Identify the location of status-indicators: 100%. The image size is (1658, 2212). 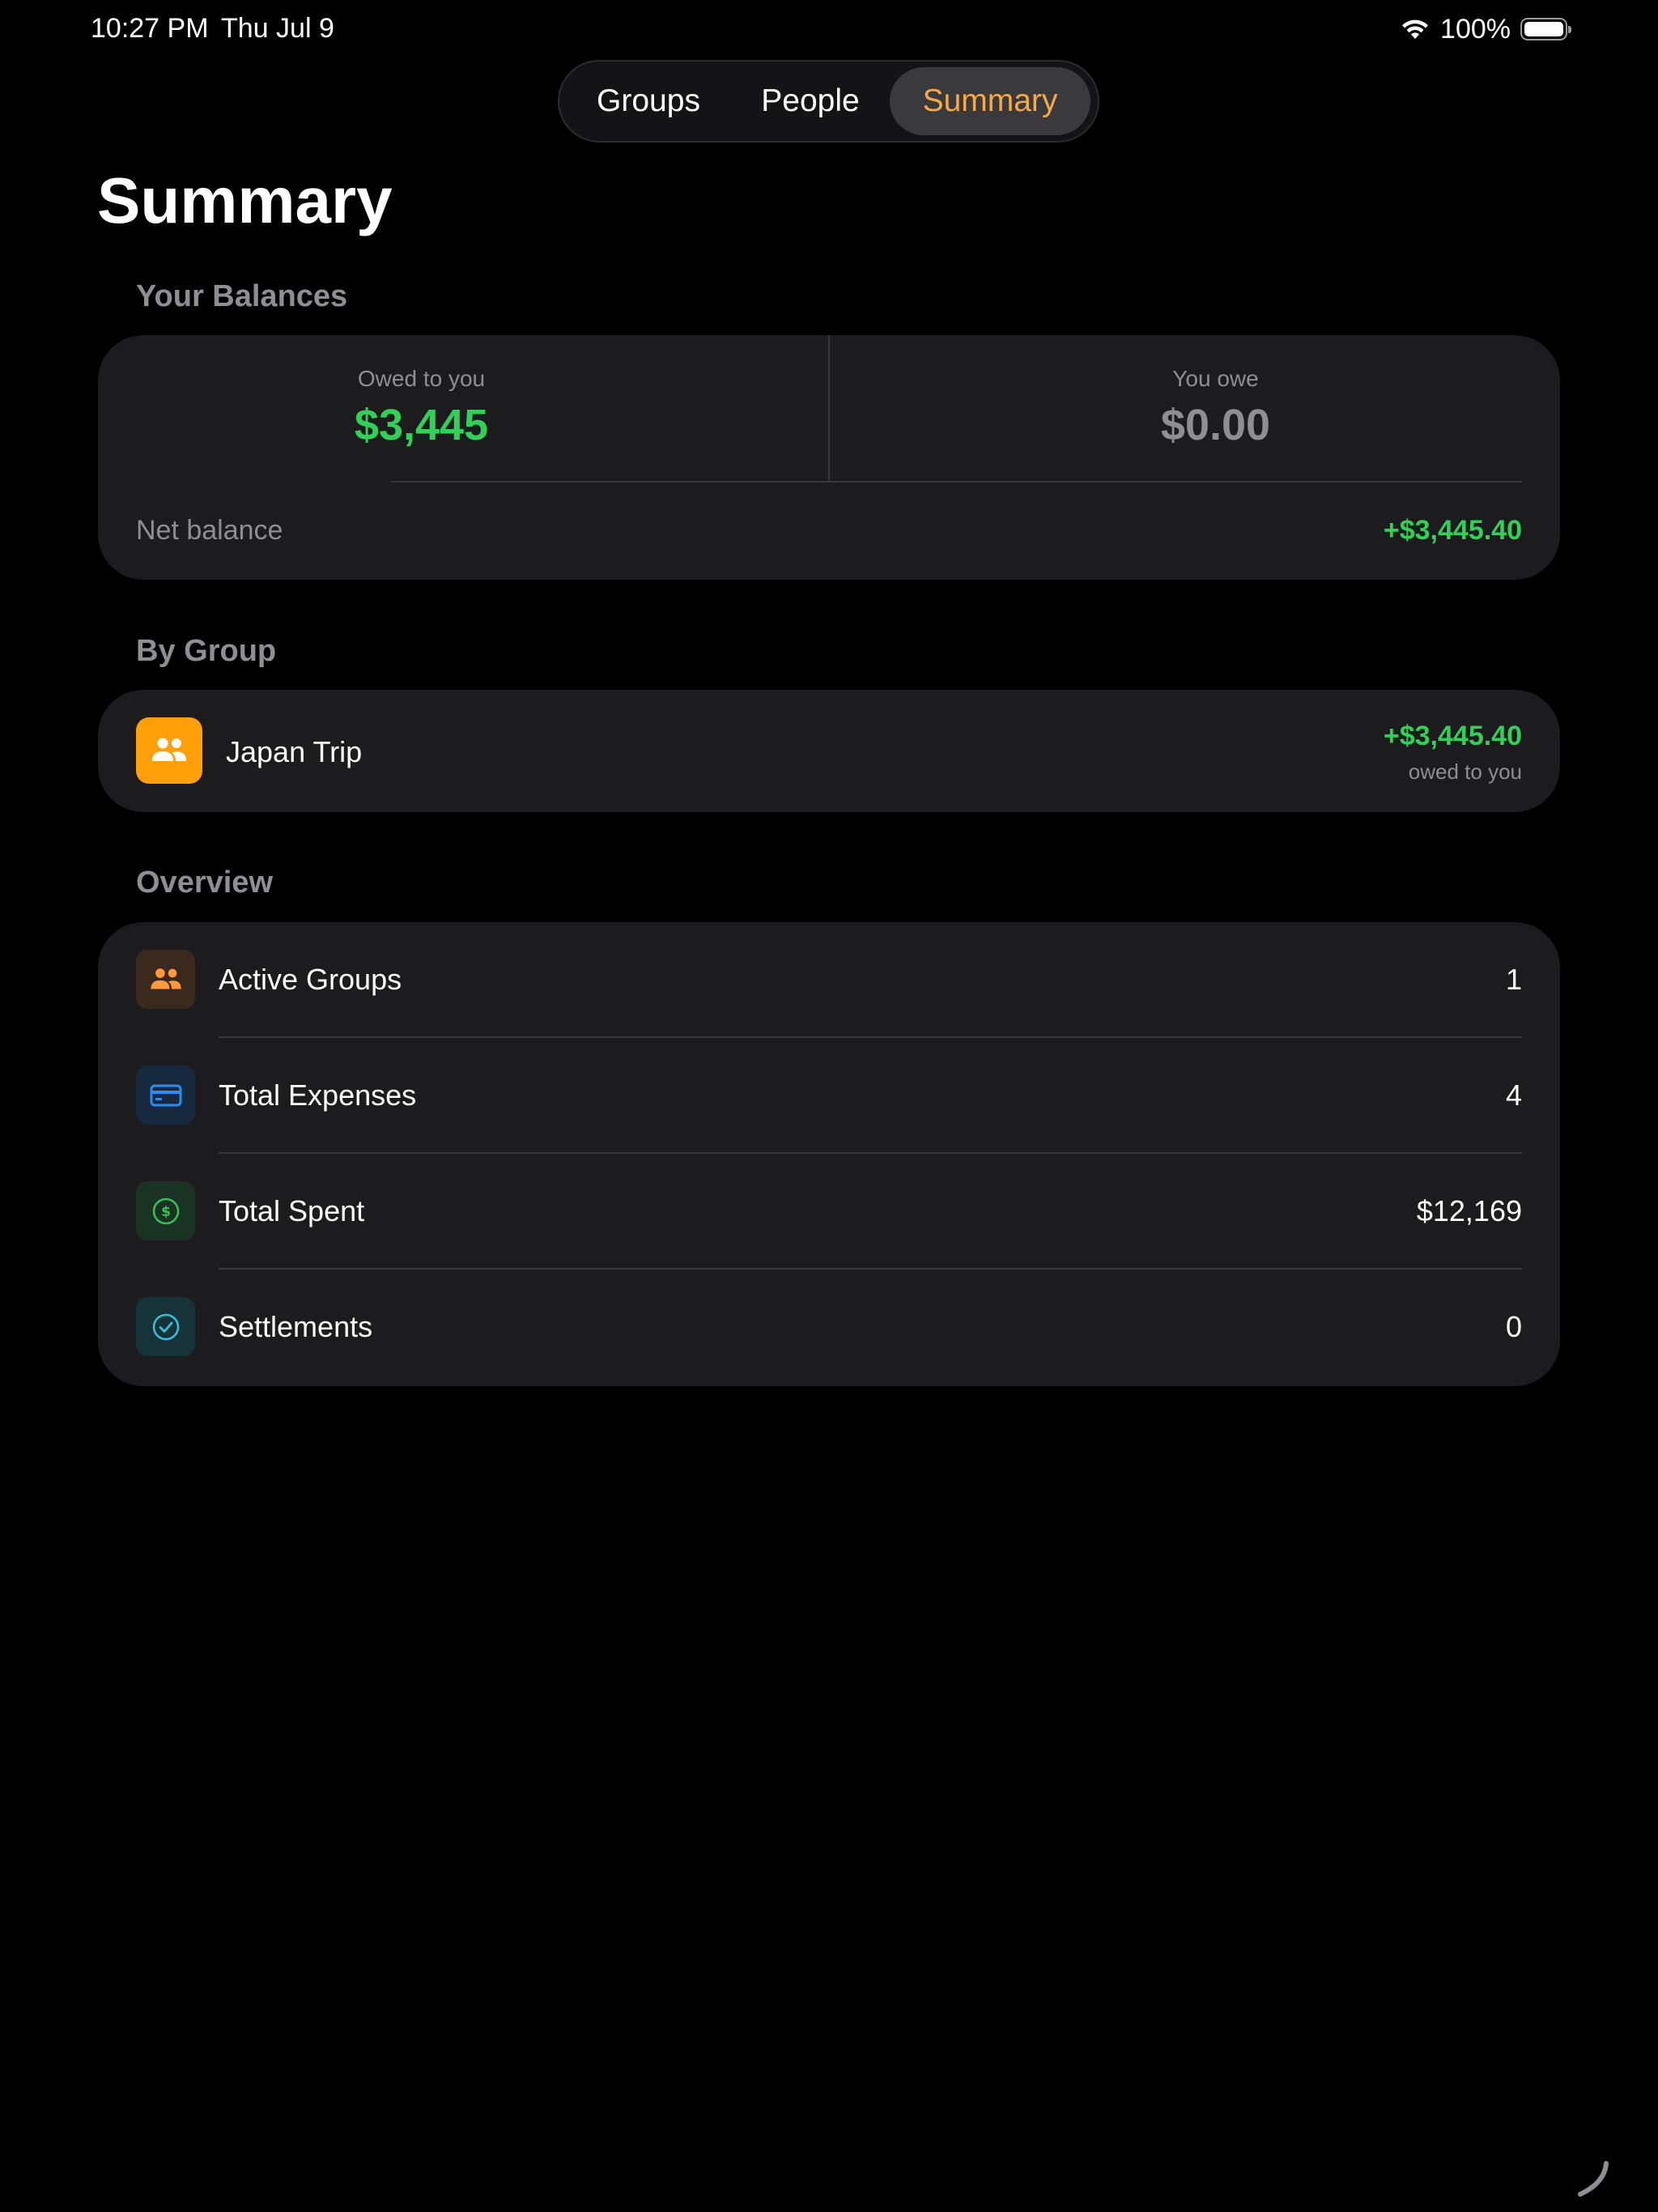
(1485, 29).